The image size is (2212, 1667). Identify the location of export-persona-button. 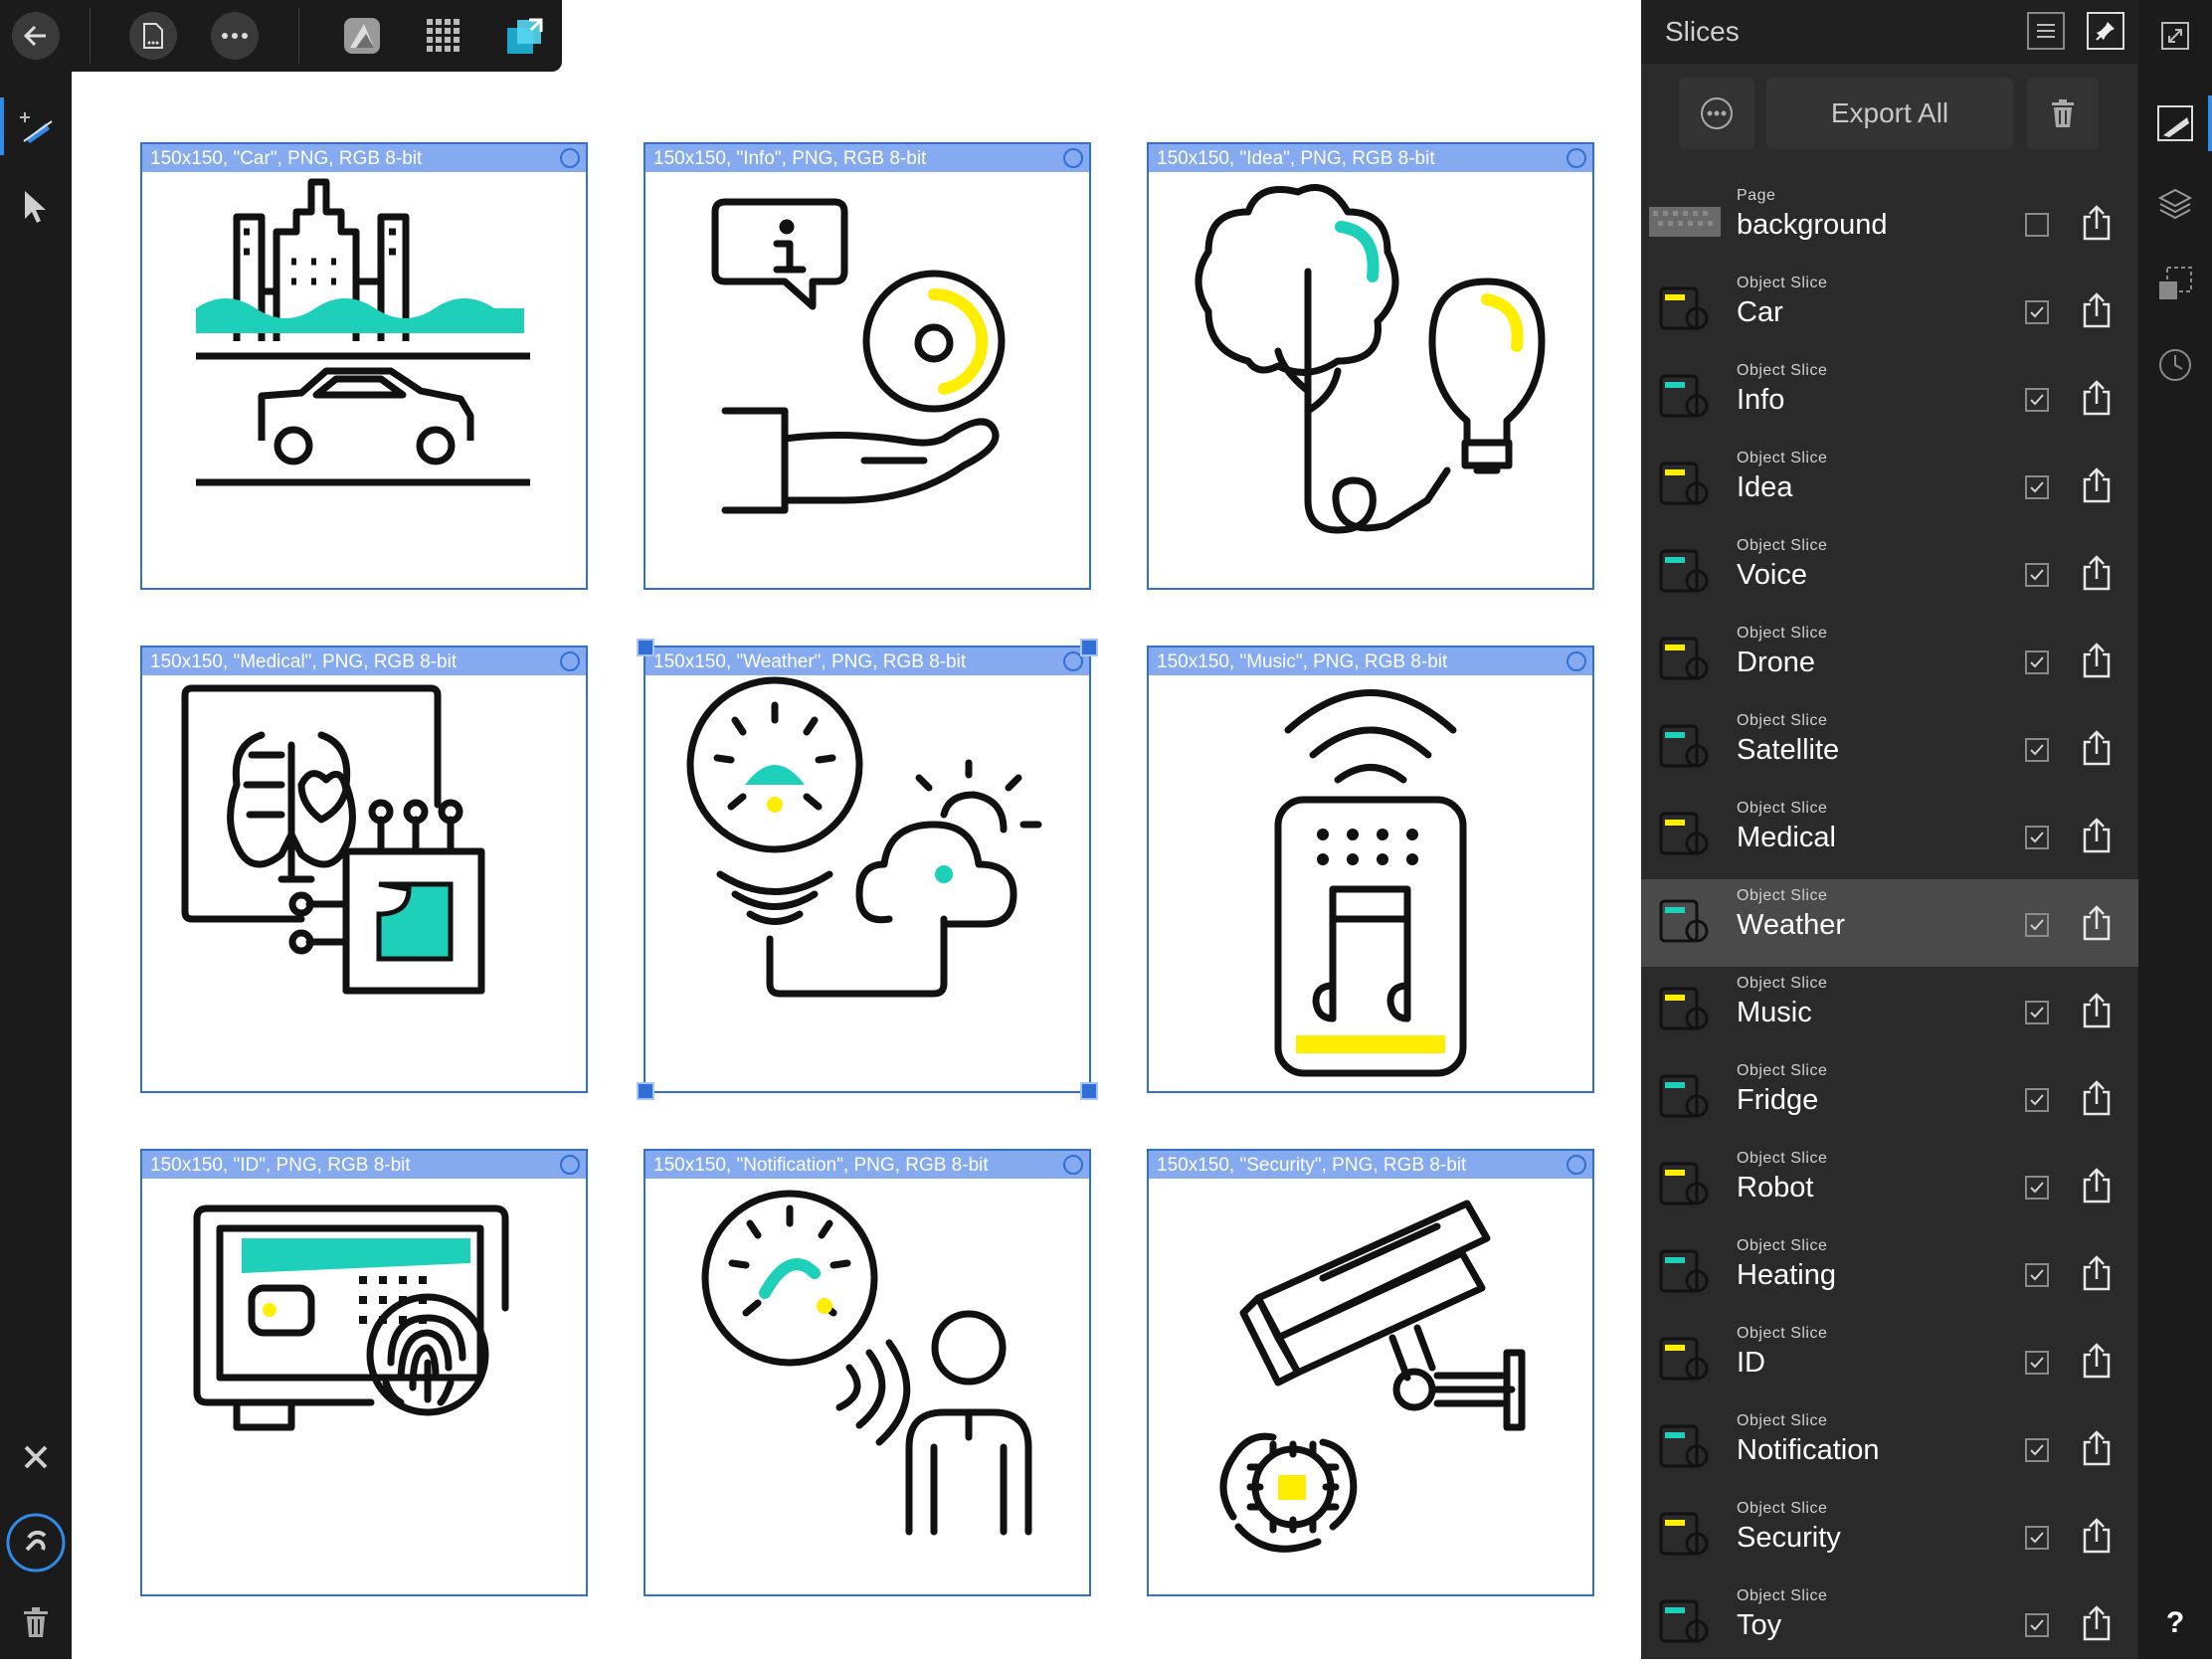
(525, 36).